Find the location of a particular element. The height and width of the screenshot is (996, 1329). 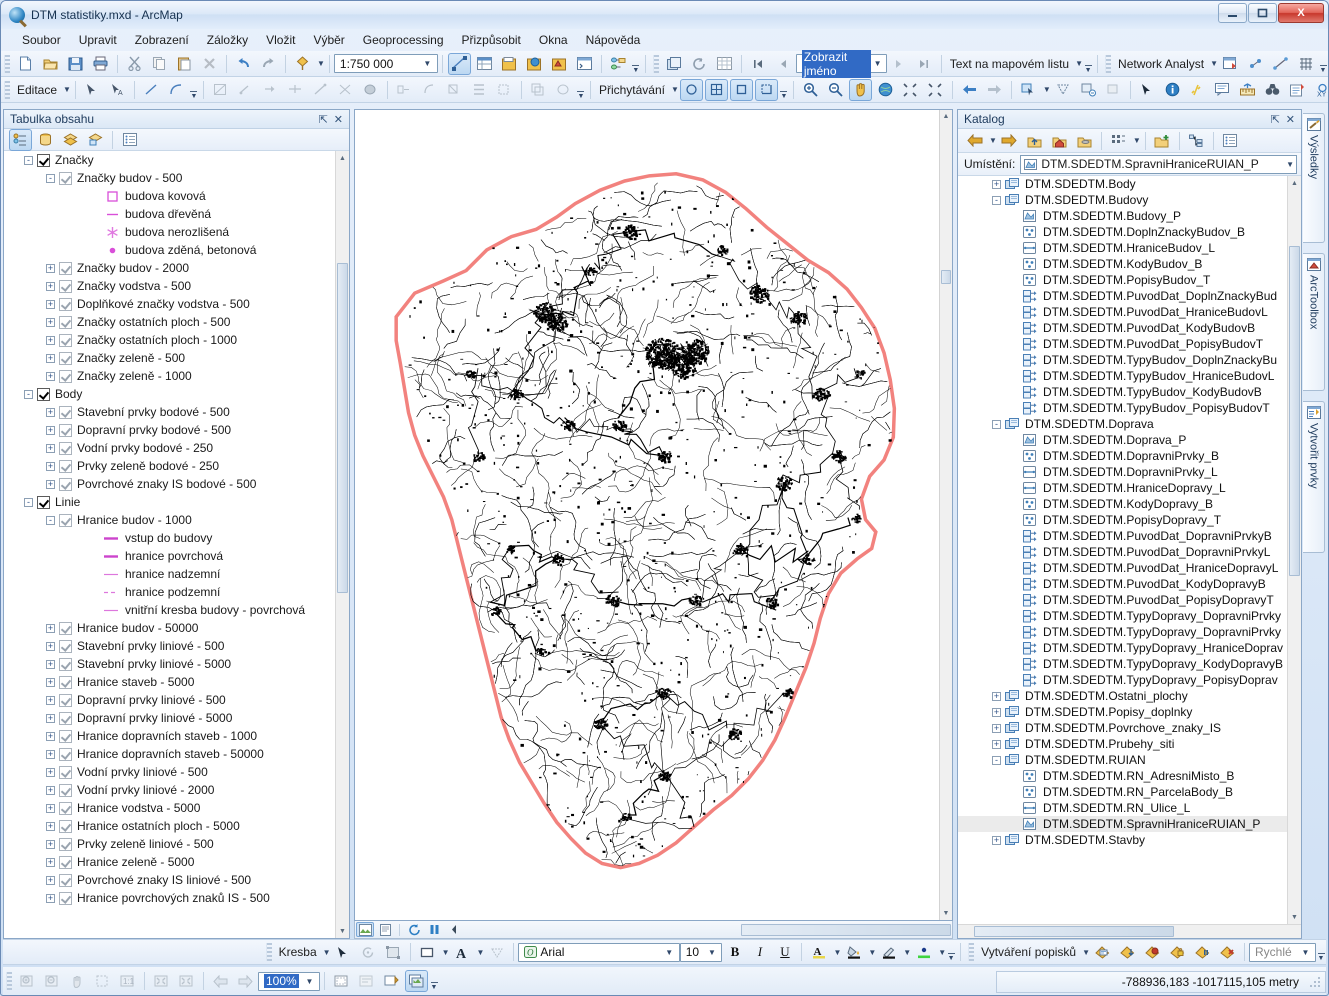

toc-layer-row: - Značky is located at coordinates (169, 160).